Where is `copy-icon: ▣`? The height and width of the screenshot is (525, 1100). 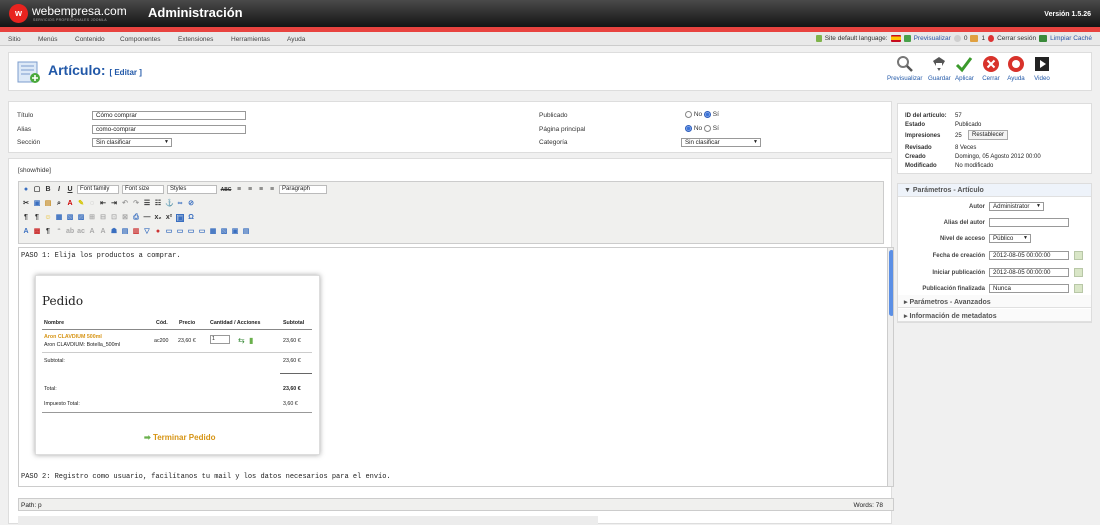
copy-icon: ▣ is located at coordinates (37, 204).